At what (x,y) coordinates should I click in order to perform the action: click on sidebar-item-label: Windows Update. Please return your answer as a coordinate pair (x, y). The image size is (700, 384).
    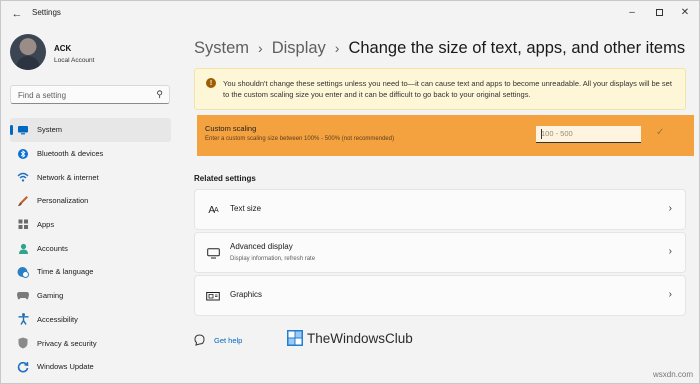
    Looking at the image, I should click on (65, 367).